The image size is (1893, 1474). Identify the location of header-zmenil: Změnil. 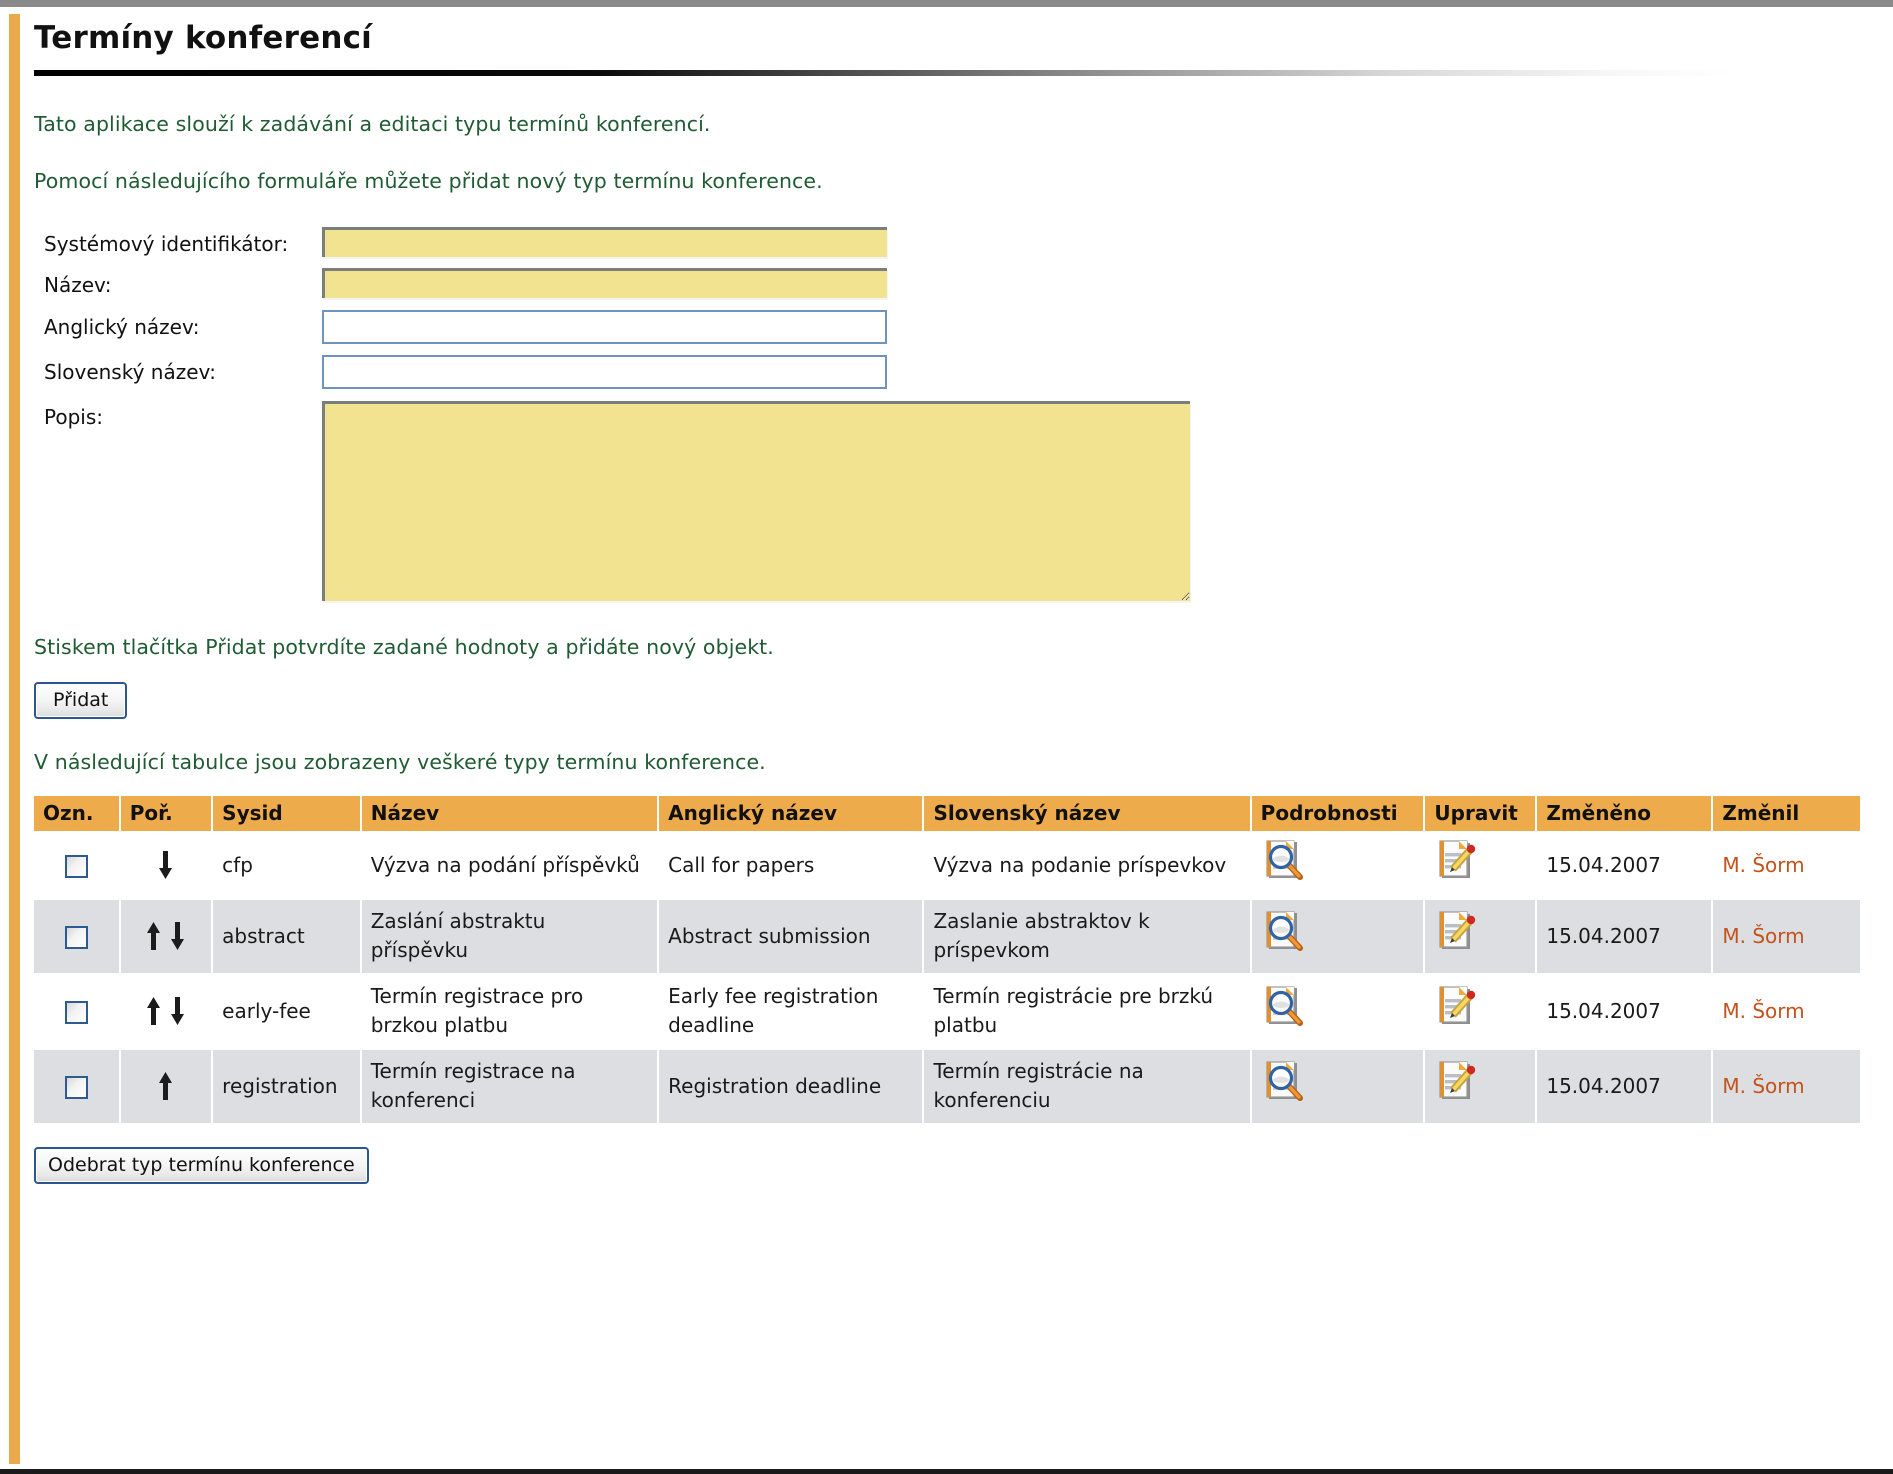
(1786, 813).